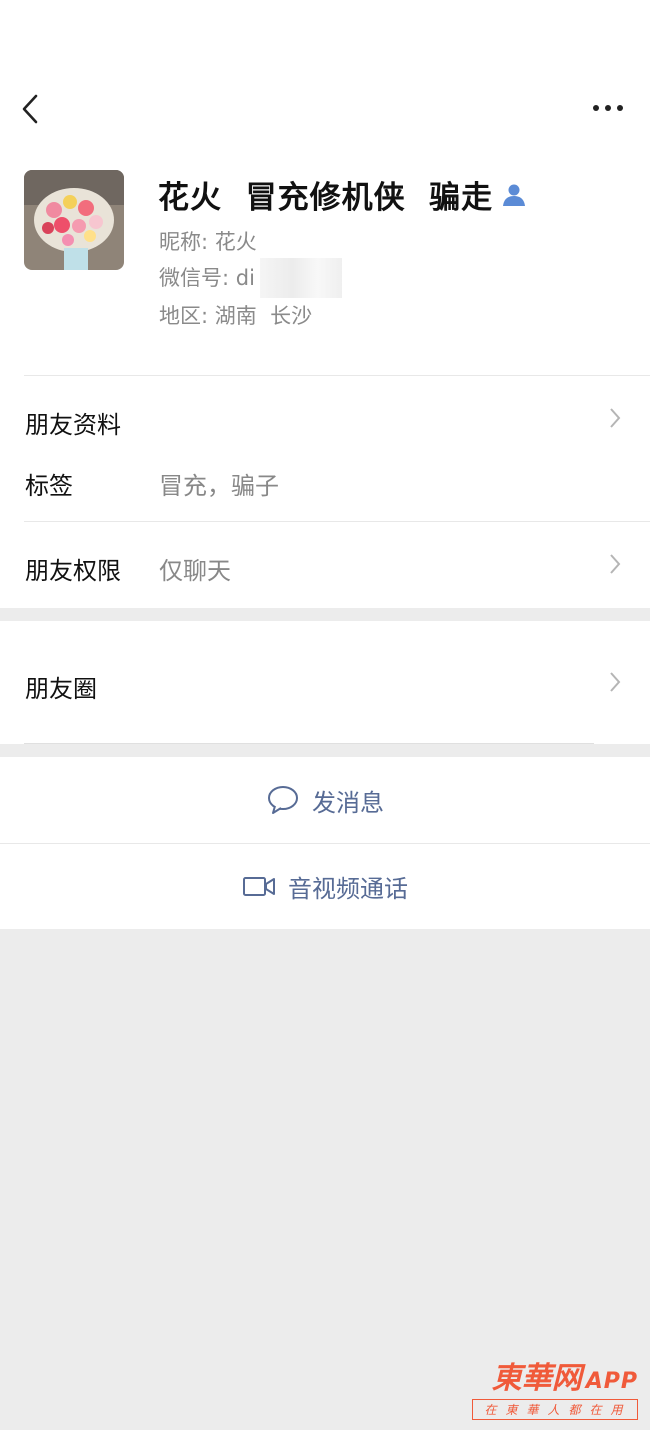 This screenshot has width=650, height=1430. I want to click on watermark-brand: 東華网, so click(536, 1378).